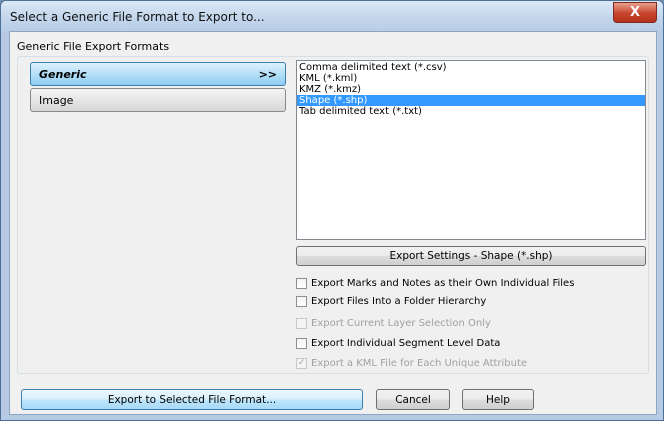 This screenshot has height=421, width=664. I want to click on format-item-shp: Shape (*.shp), so click(471, 100).